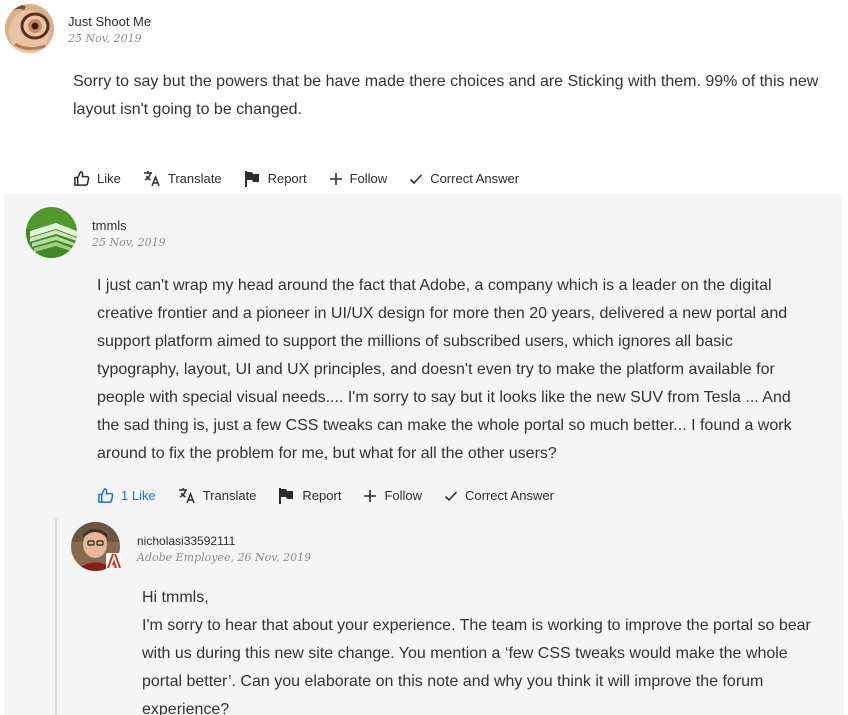 This screenshot has width=848, height=715. I want to click on adobe-logo-icon, so click(114, 561).